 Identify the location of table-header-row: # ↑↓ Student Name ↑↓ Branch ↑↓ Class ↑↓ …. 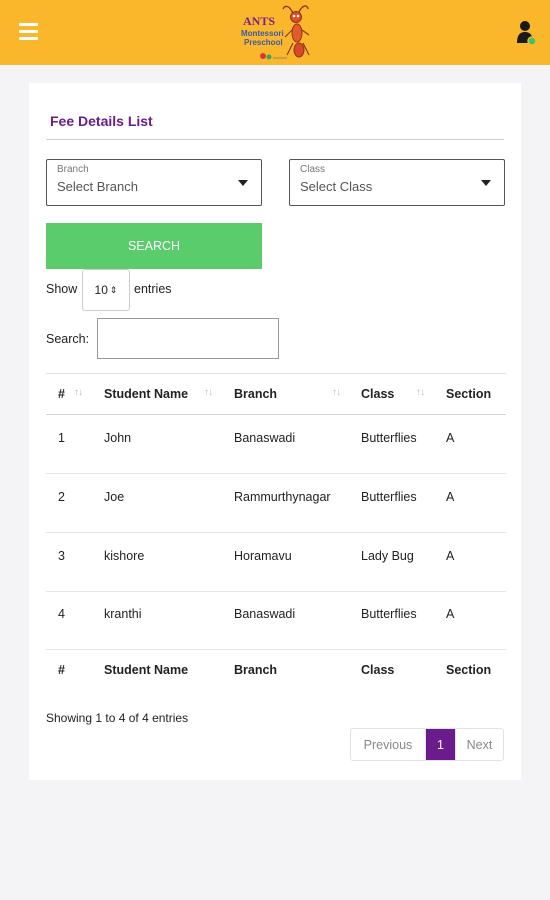
(276, 394).